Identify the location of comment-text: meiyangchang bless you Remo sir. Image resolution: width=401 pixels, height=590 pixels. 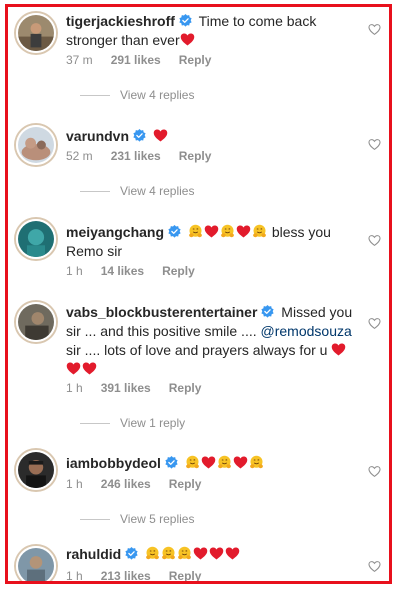
(211, 242).